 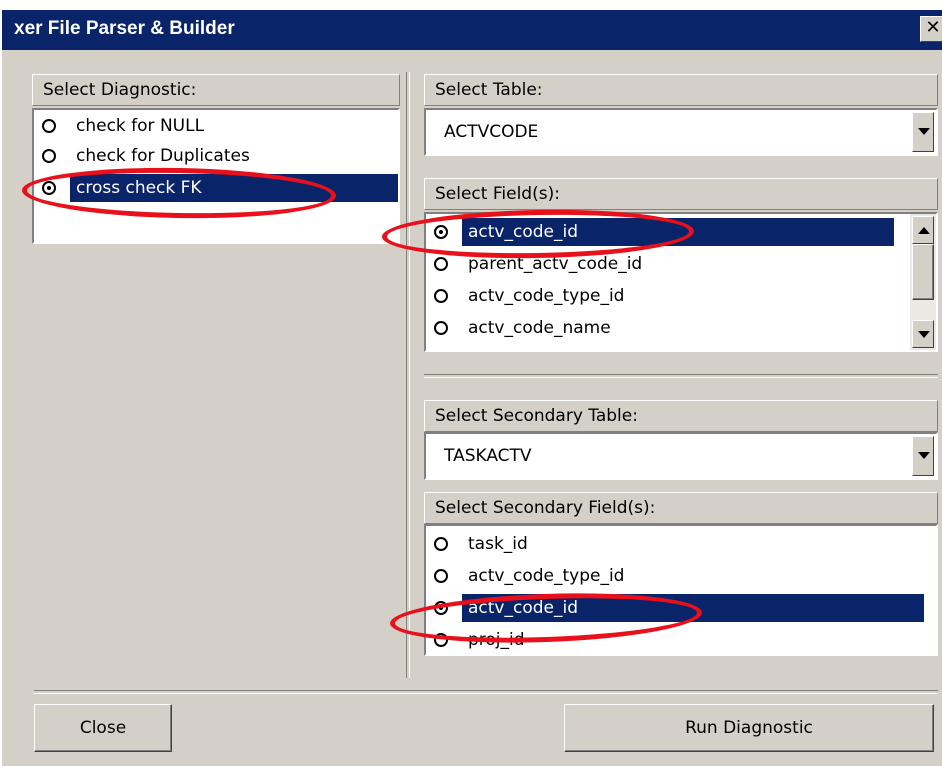 I want to click on scroll-thumb, so click(x=923, y=272).